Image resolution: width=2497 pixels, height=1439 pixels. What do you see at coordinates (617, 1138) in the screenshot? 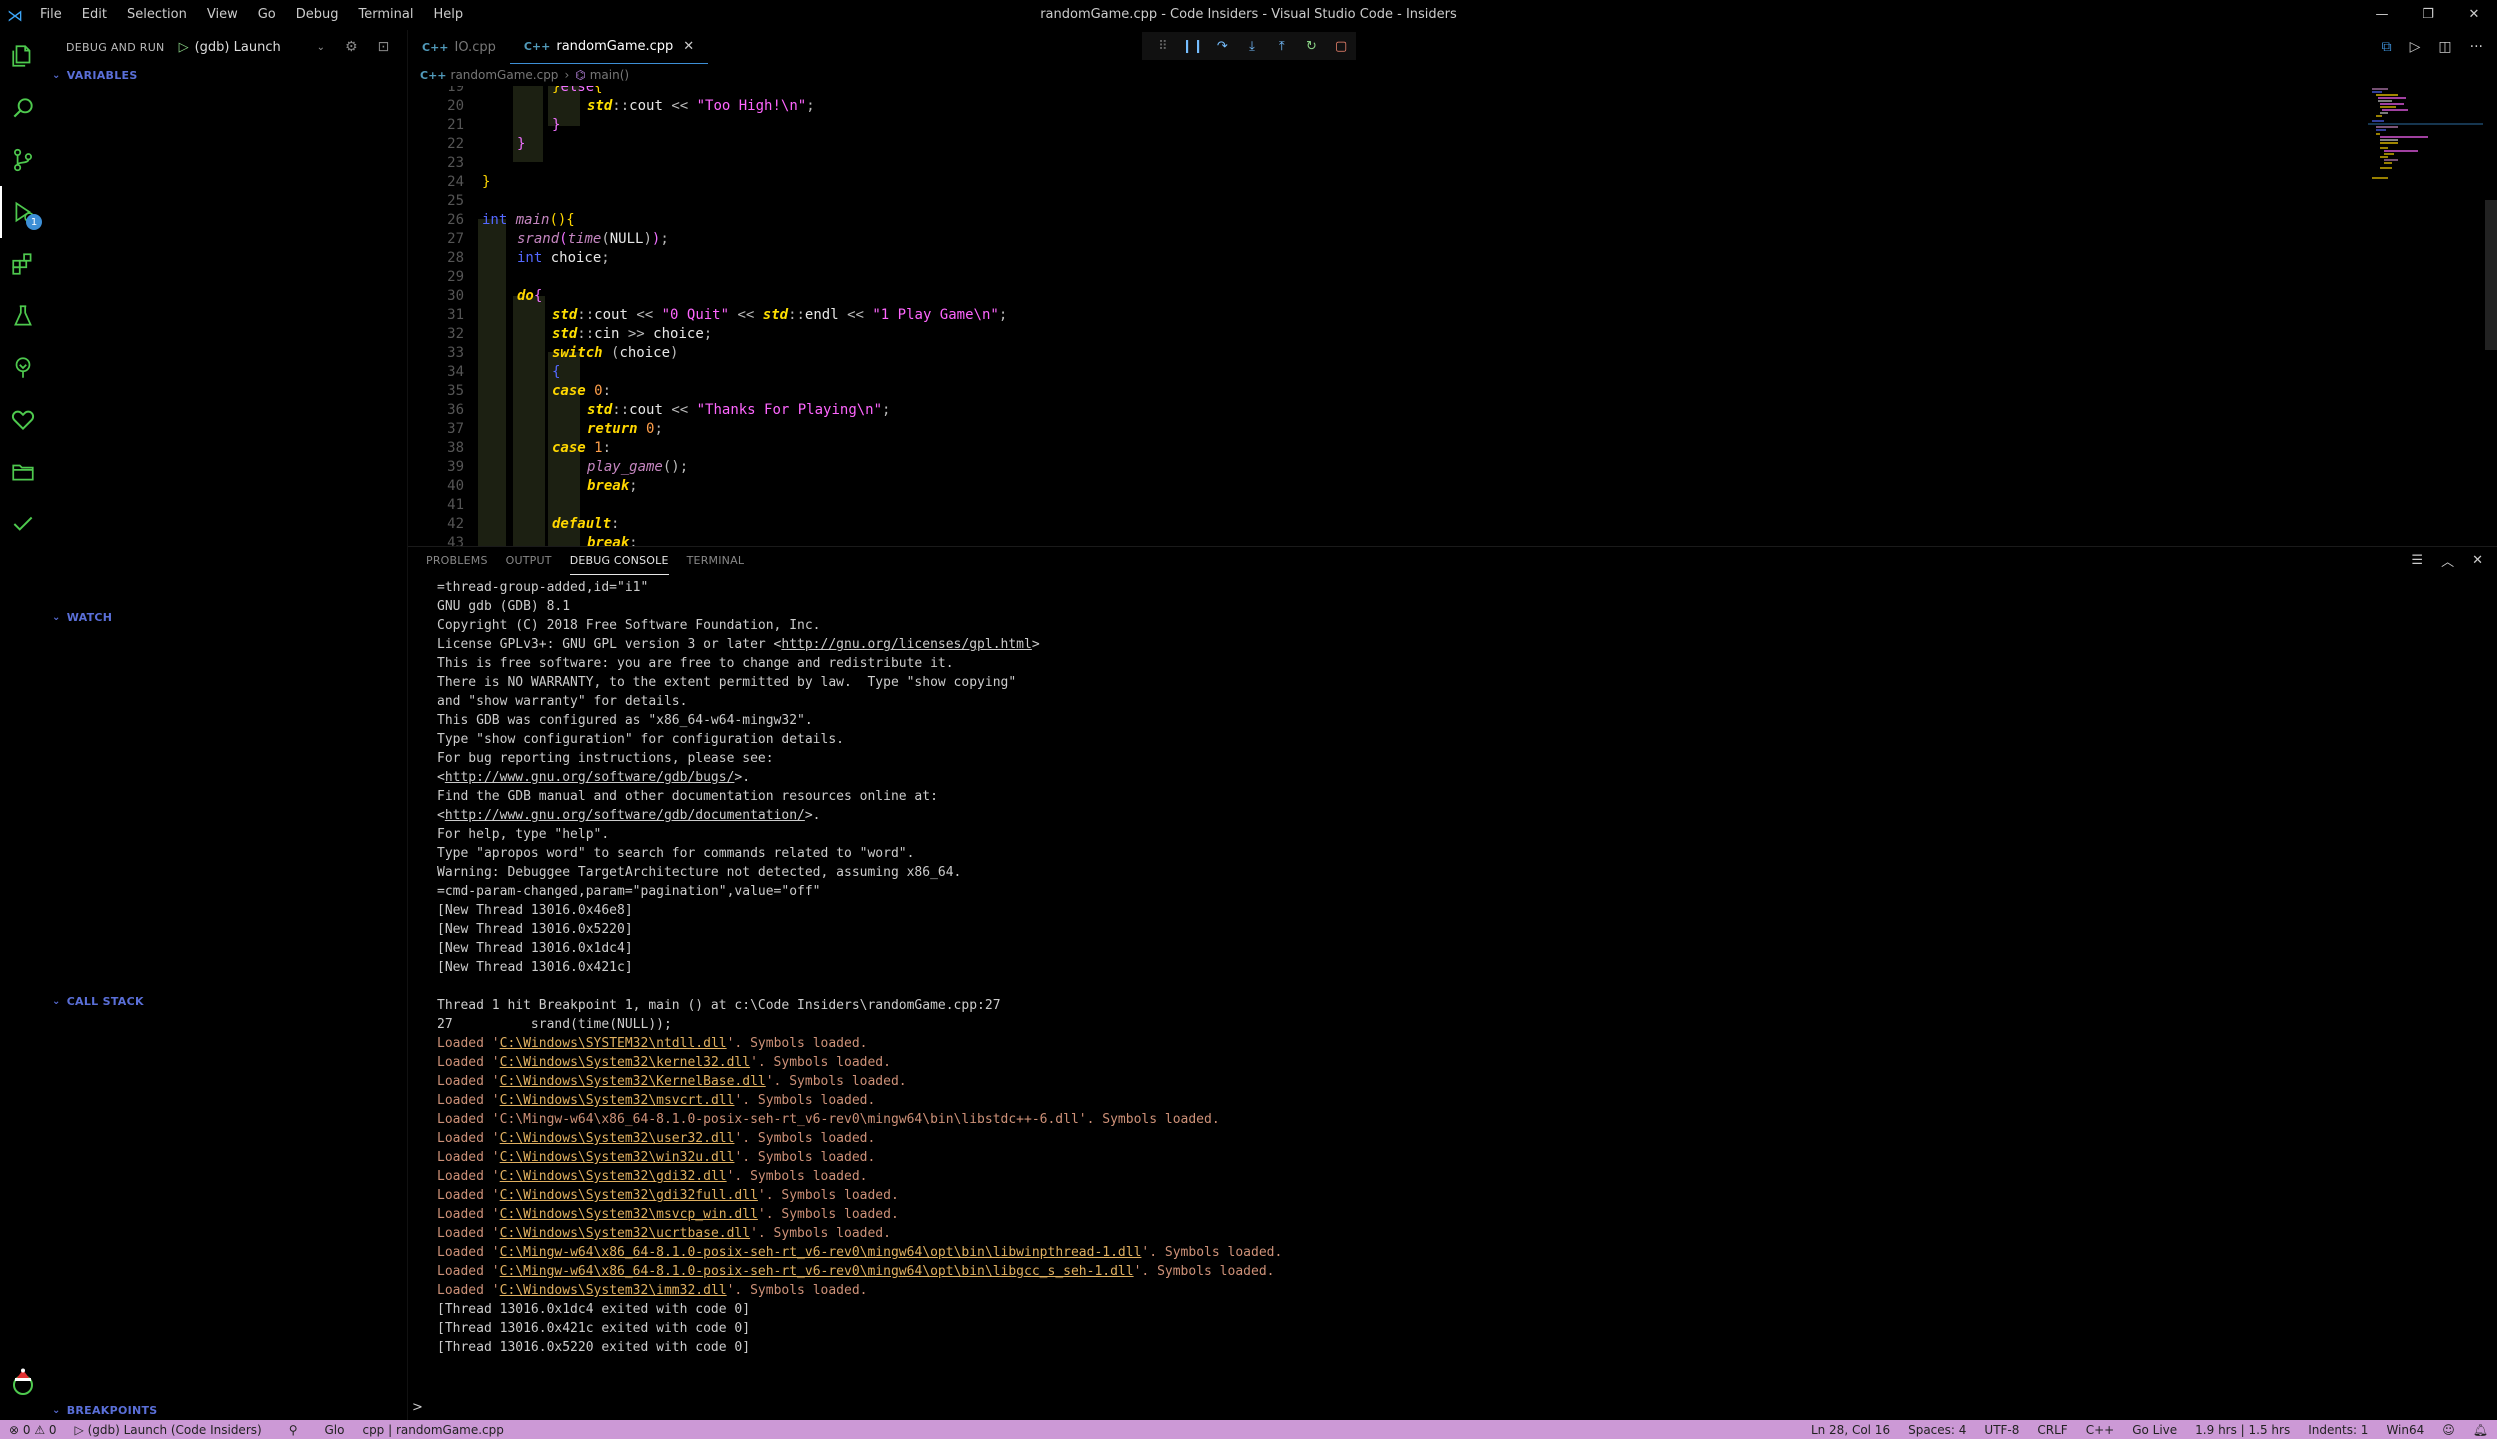
I see `console-link: C:\Windows\System32\user32.dll` at bounding box center [617, 1138].